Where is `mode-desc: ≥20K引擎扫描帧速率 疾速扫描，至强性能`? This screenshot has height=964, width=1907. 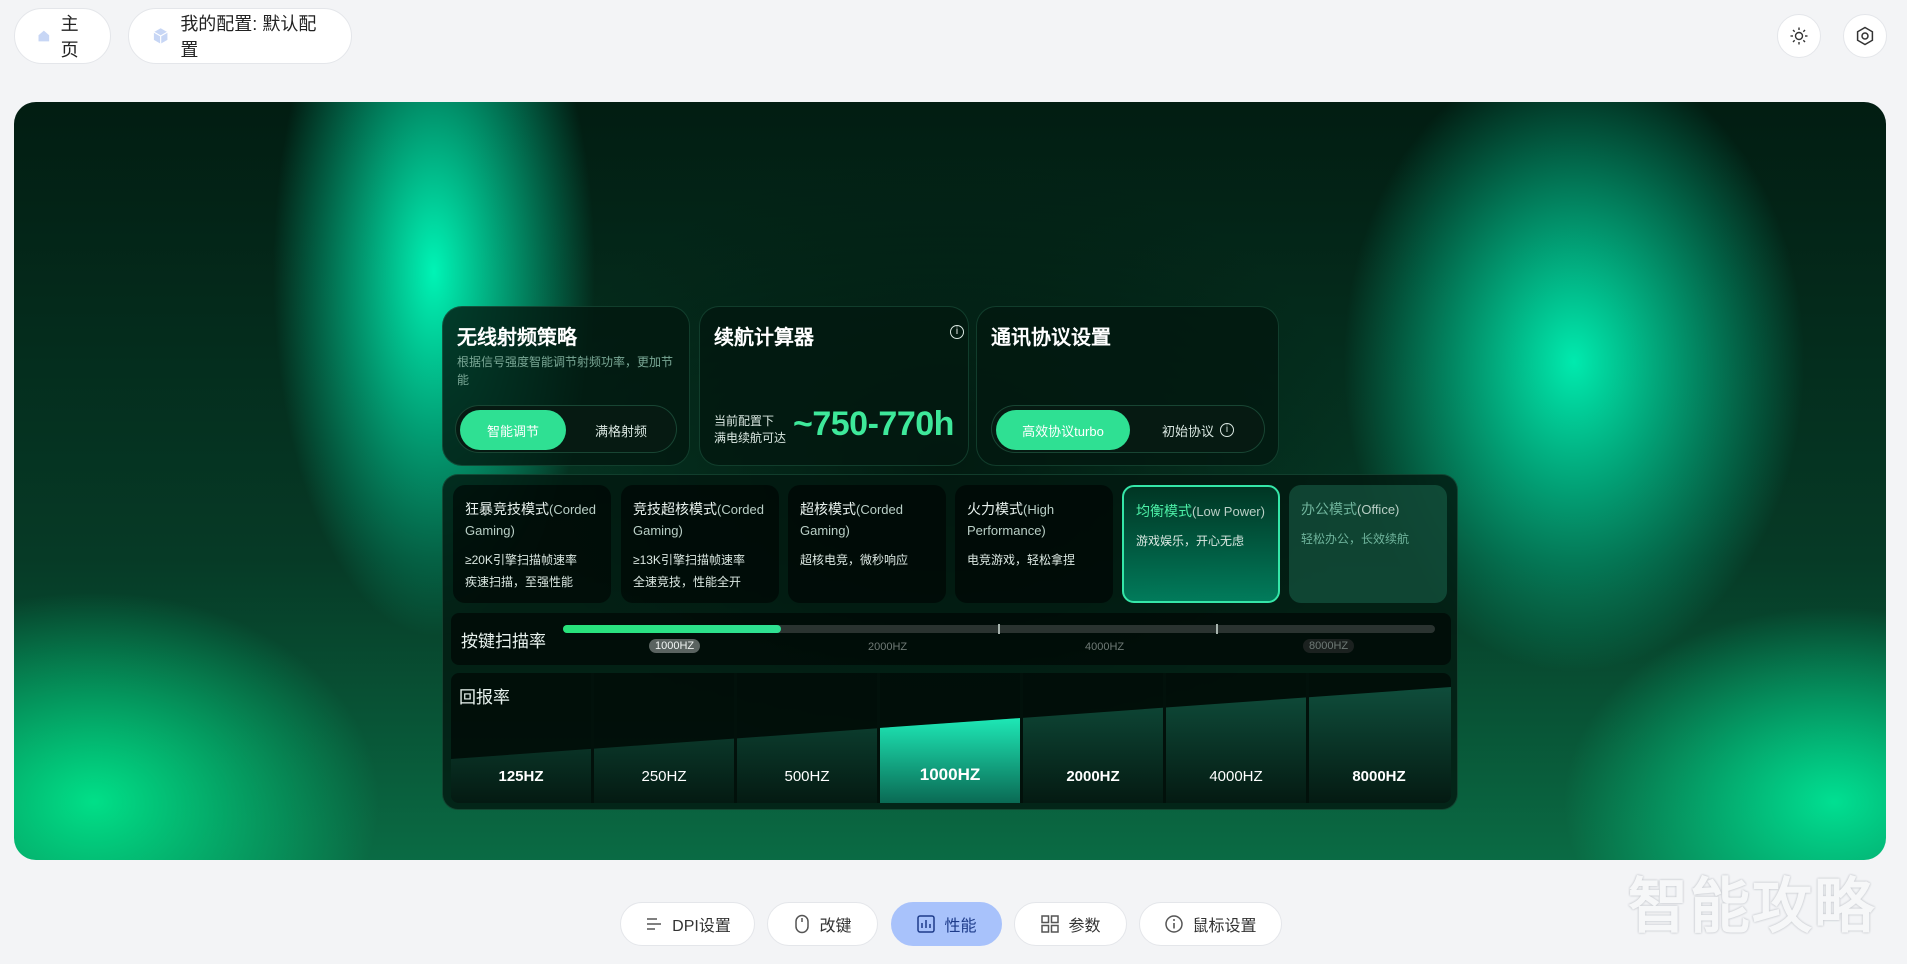 mode-desc: ≥20K引擎扫描帧速率 疾速扫描，至强性能 is located at coordinates (521, 571).